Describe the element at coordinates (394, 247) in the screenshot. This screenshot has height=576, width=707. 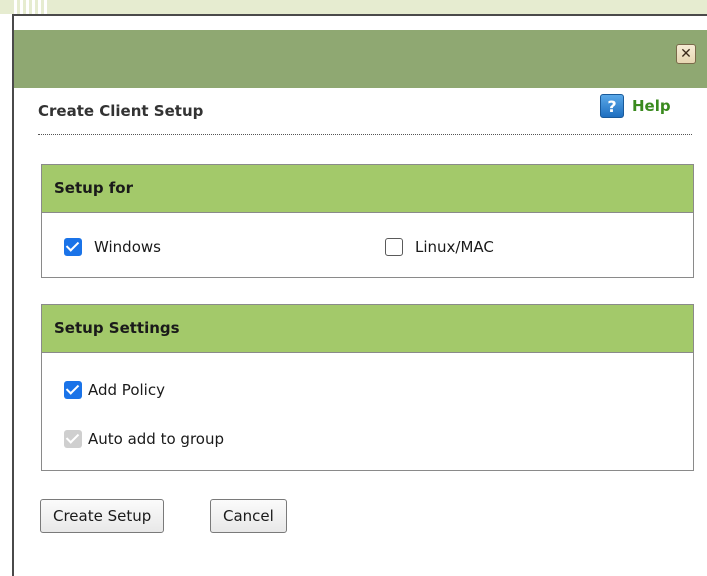
I see `linux-mac-checkbox` at that location.